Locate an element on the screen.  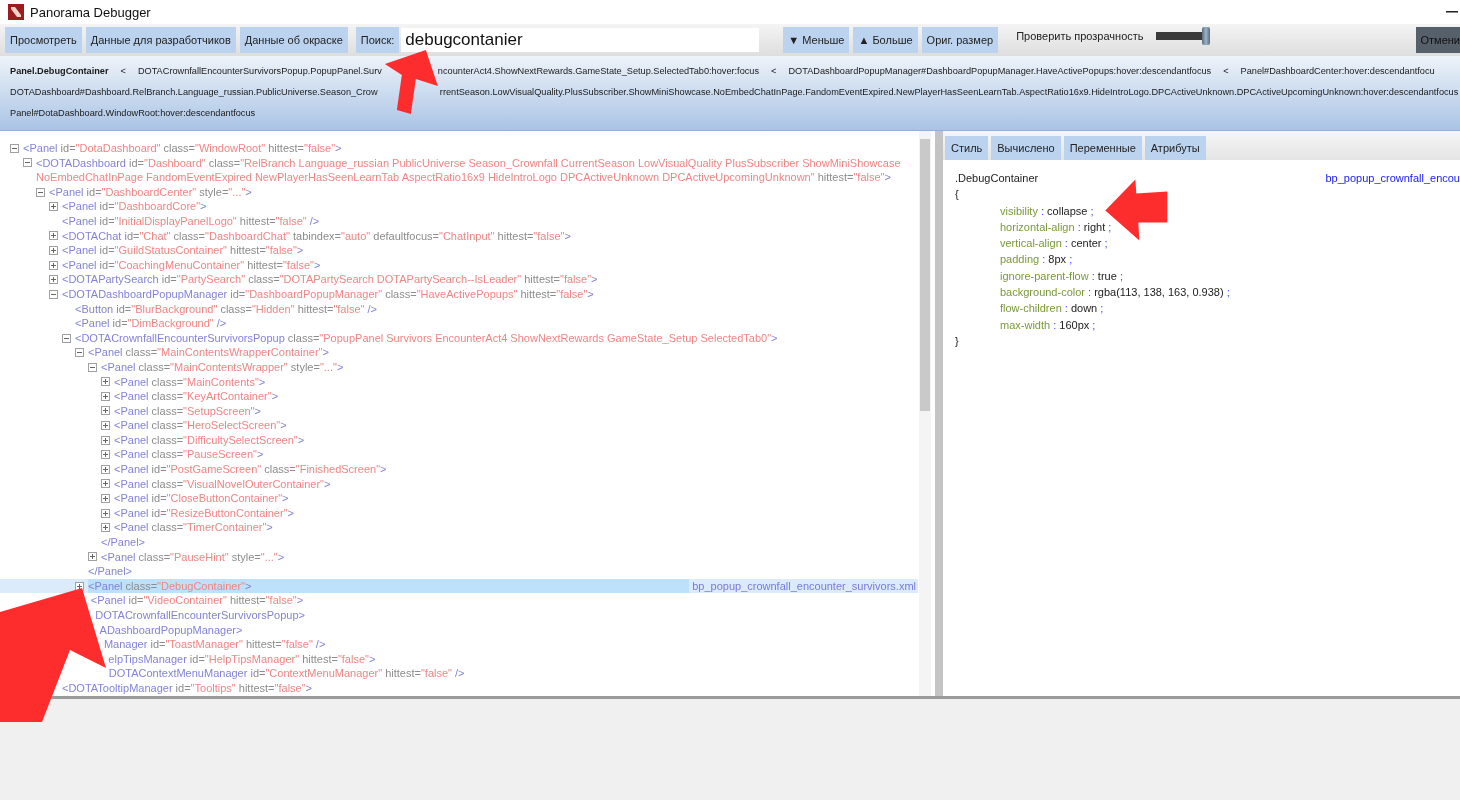
tree-line: <Panel id="ResizeButtonContainer"> is located at coordinates (516, 513).